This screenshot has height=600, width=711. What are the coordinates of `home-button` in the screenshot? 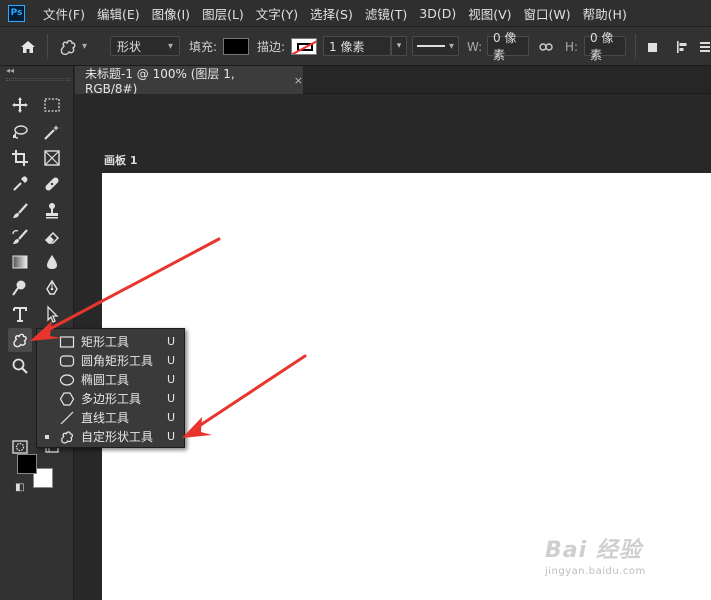 It's located at (28, 46).